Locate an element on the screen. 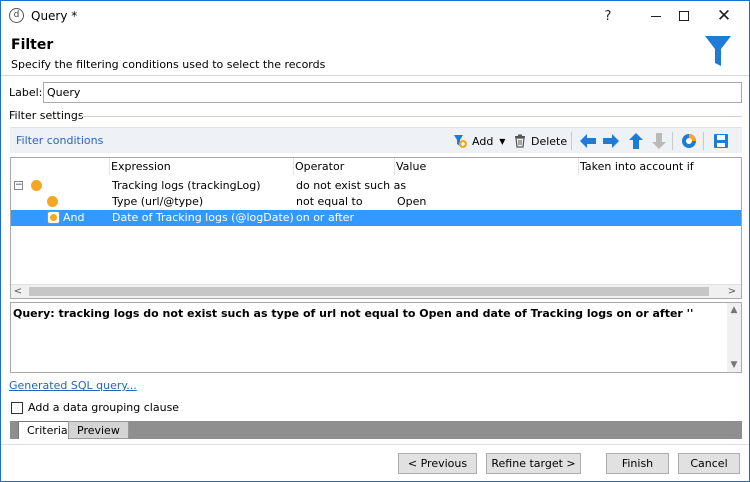 The image size is (750, 482). scrollbar-thumb is located at coordinates (369, 291).